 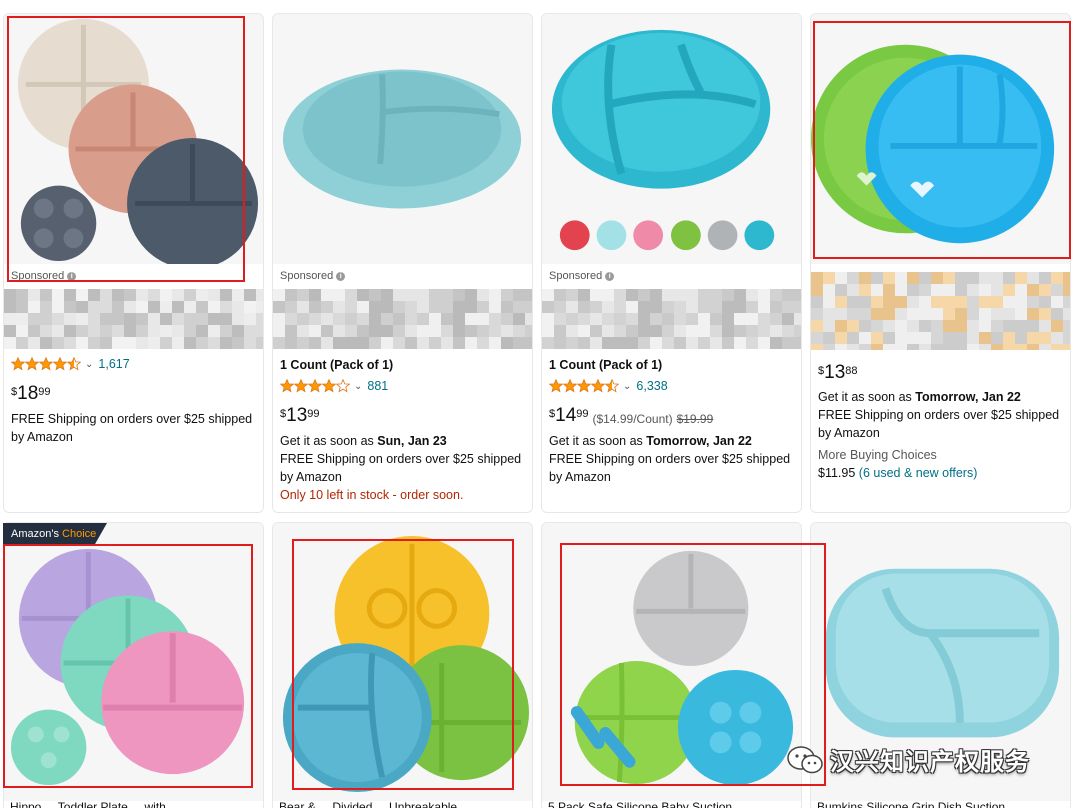 I want to click on card-5-title-partial: Hippo ... Toddler Plate ... with, so click(x=135, y=804).